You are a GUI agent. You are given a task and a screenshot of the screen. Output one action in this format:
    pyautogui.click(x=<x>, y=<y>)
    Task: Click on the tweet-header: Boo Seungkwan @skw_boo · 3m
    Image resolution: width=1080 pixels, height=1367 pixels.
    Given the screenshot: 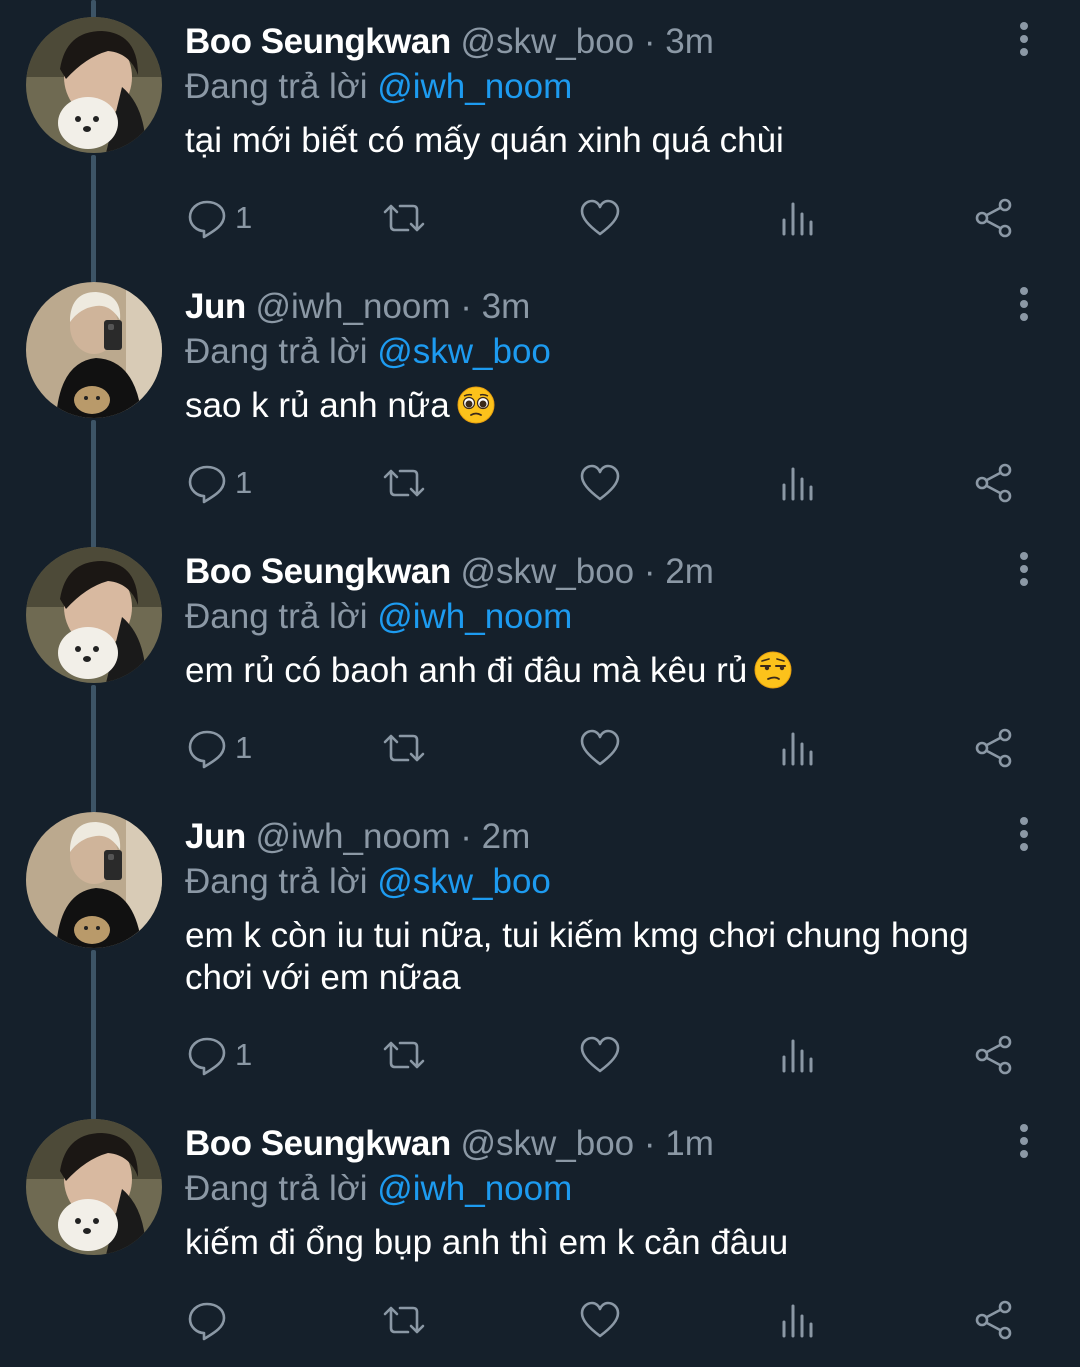 What is the action you would take?
    pyautogui.click(x=449, y=42)
    